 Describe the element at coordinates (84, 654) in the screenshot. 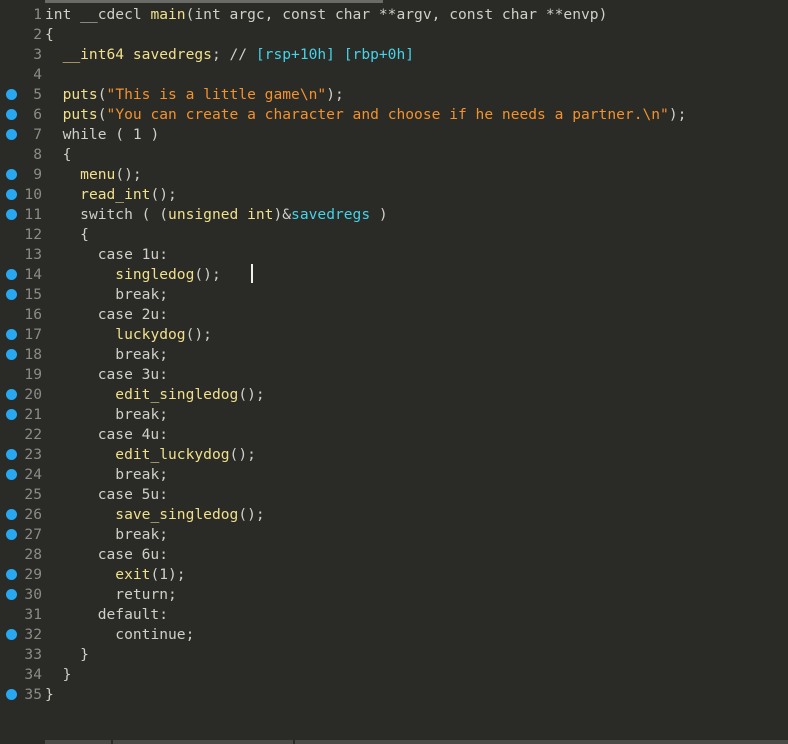

I see `code-token: }` at that location.